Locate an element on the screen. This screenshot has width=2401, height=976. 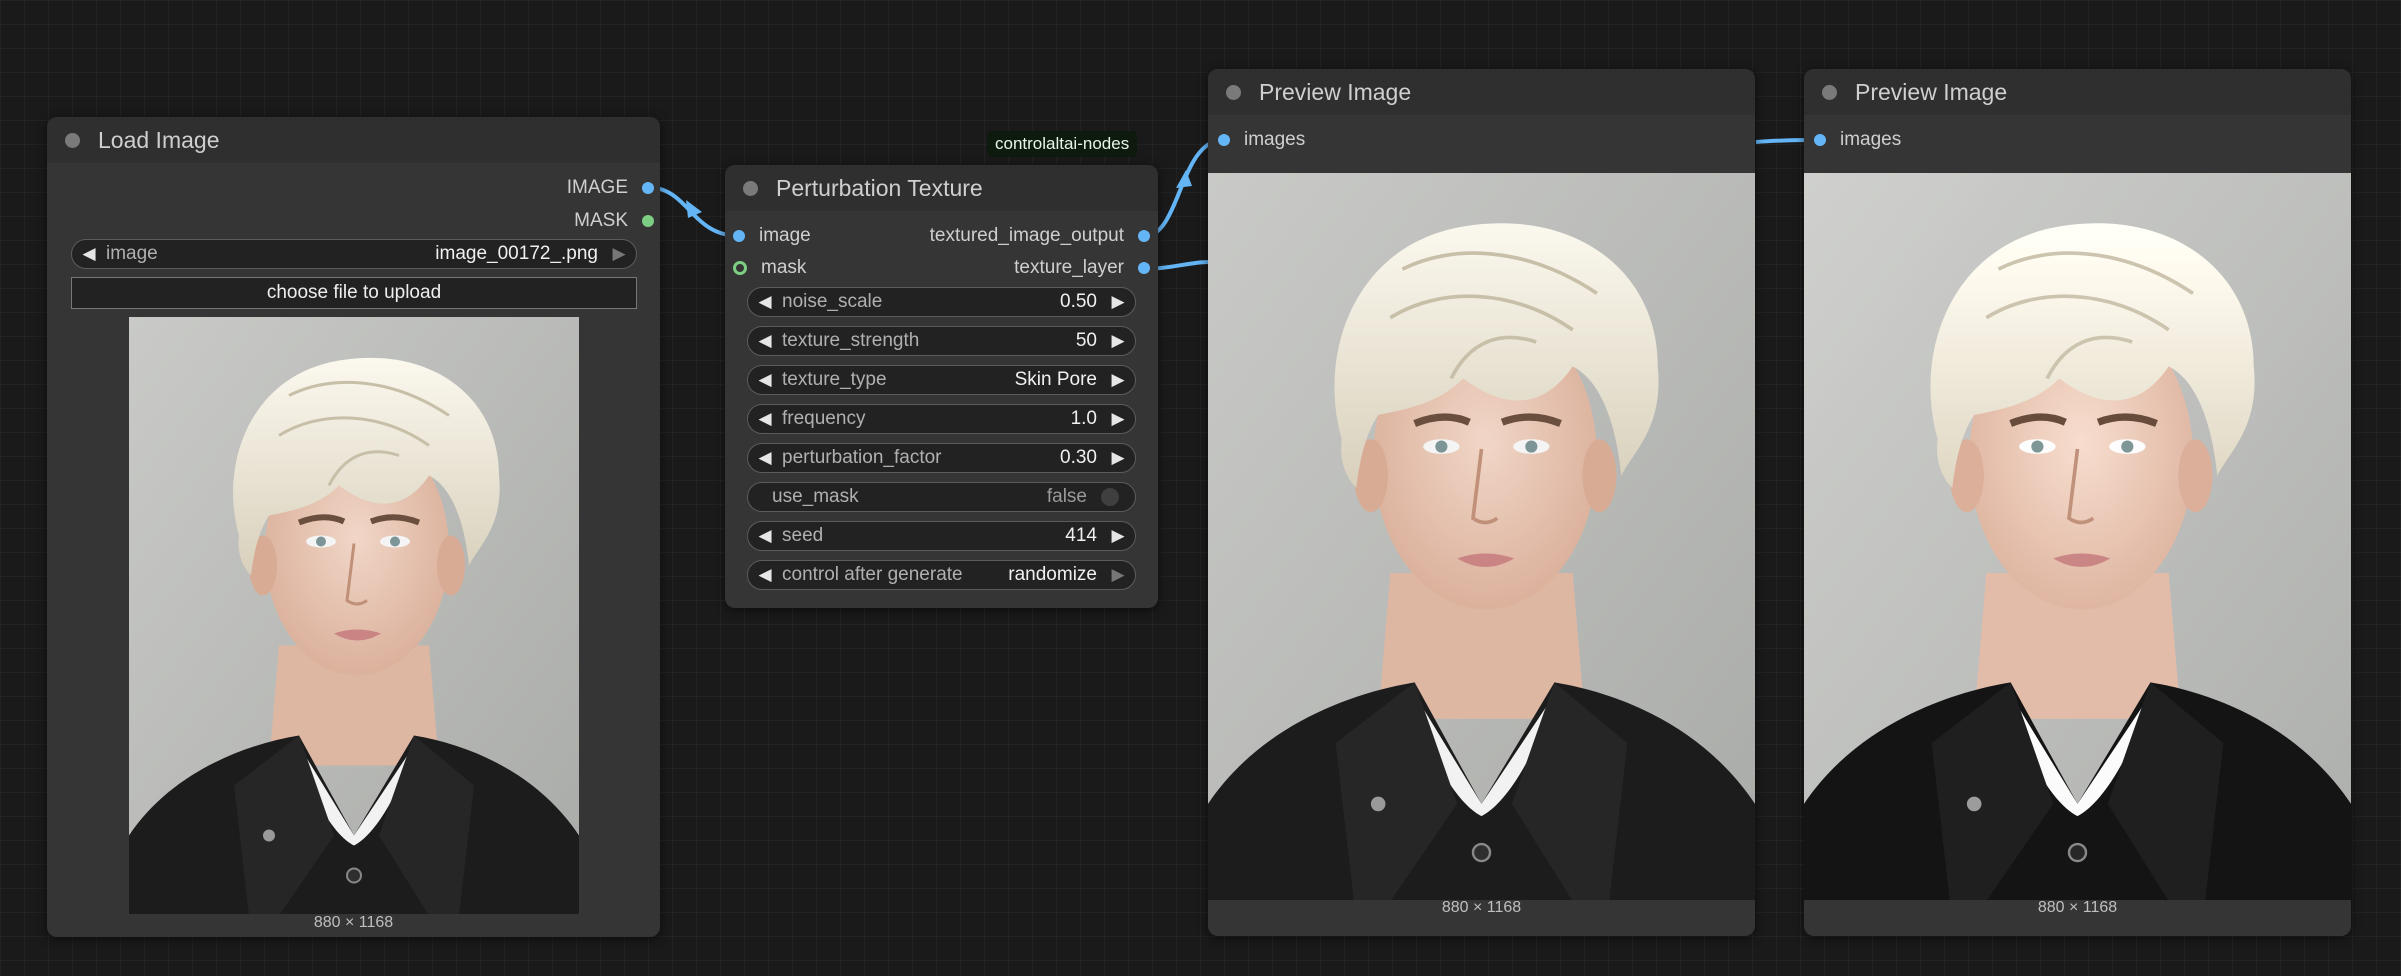
output-slot-texture-layer: texture_layer is located at coordinates (1082, 268).